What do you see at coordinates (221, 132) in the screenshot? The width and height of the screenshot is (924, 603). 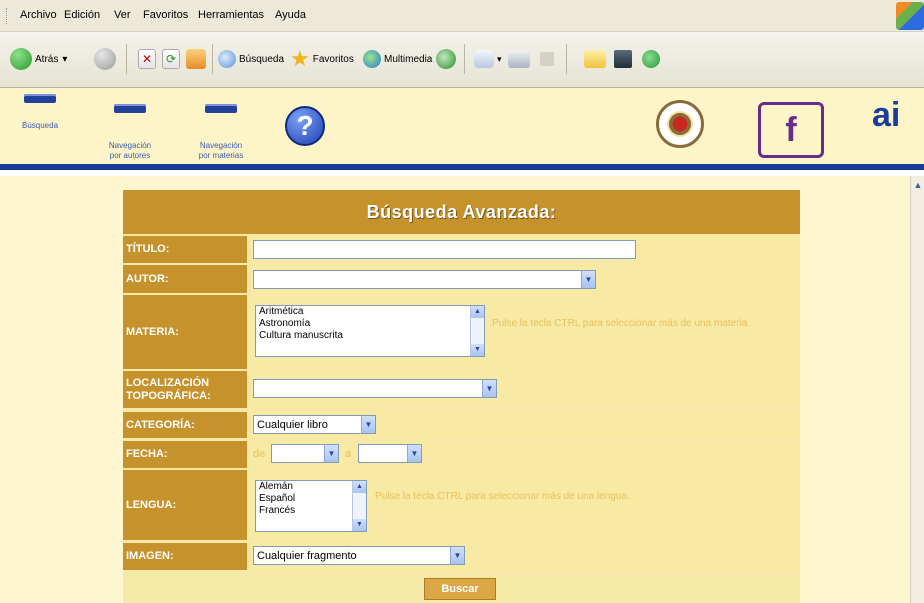 I see `nav-materias: Navegación por materias` at bounding box center [221, 132].